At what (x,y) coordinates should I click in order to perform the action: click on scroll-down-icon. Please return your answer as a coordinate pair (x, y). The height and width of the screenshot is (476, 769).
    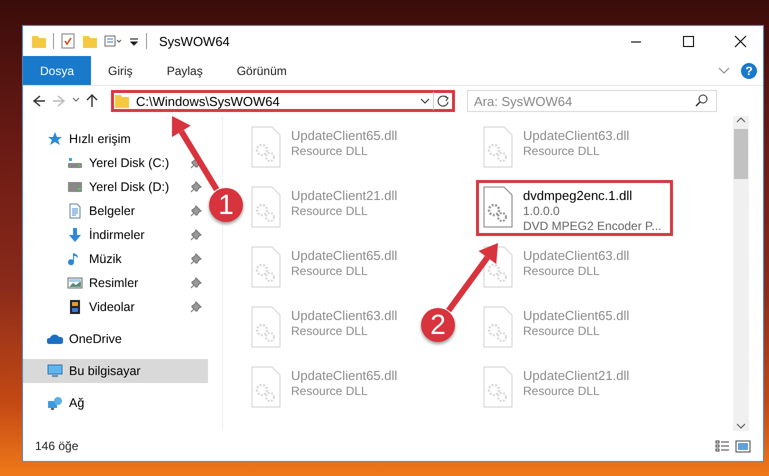
    Looking at the image, I should click on (741, 426).